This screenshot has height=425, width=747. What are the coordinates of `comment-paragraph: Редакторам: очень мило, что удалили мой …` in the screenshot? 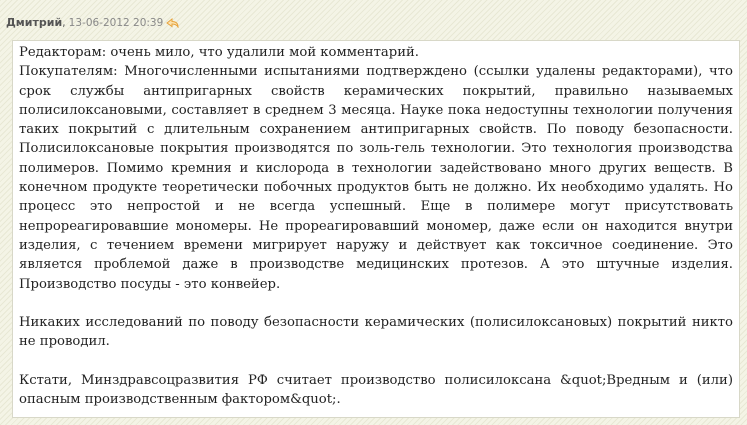 It's located at (219, 52).